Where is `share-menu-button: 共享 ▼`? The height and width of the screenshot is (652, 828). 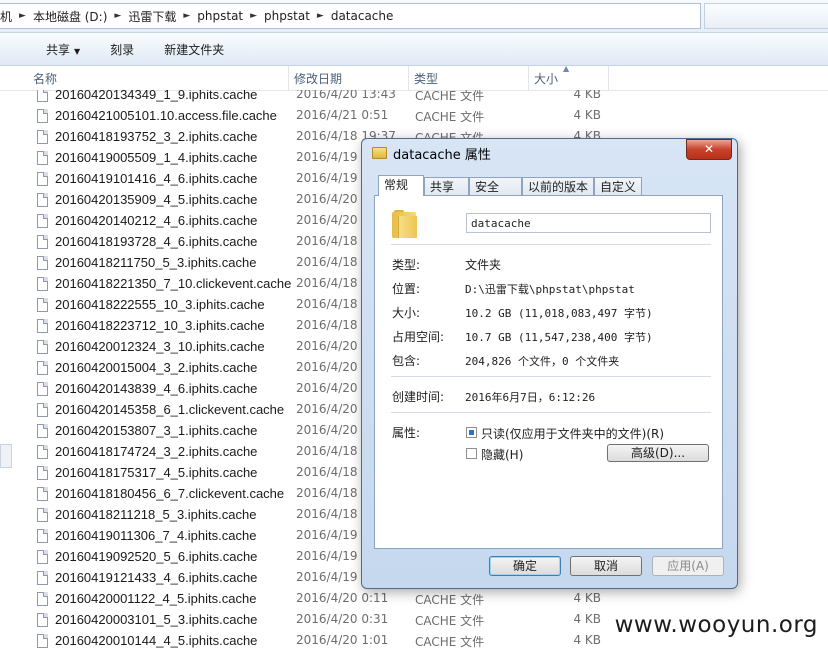 share-menu-button: 共享 ▼ is located at coordinates (46, 49).